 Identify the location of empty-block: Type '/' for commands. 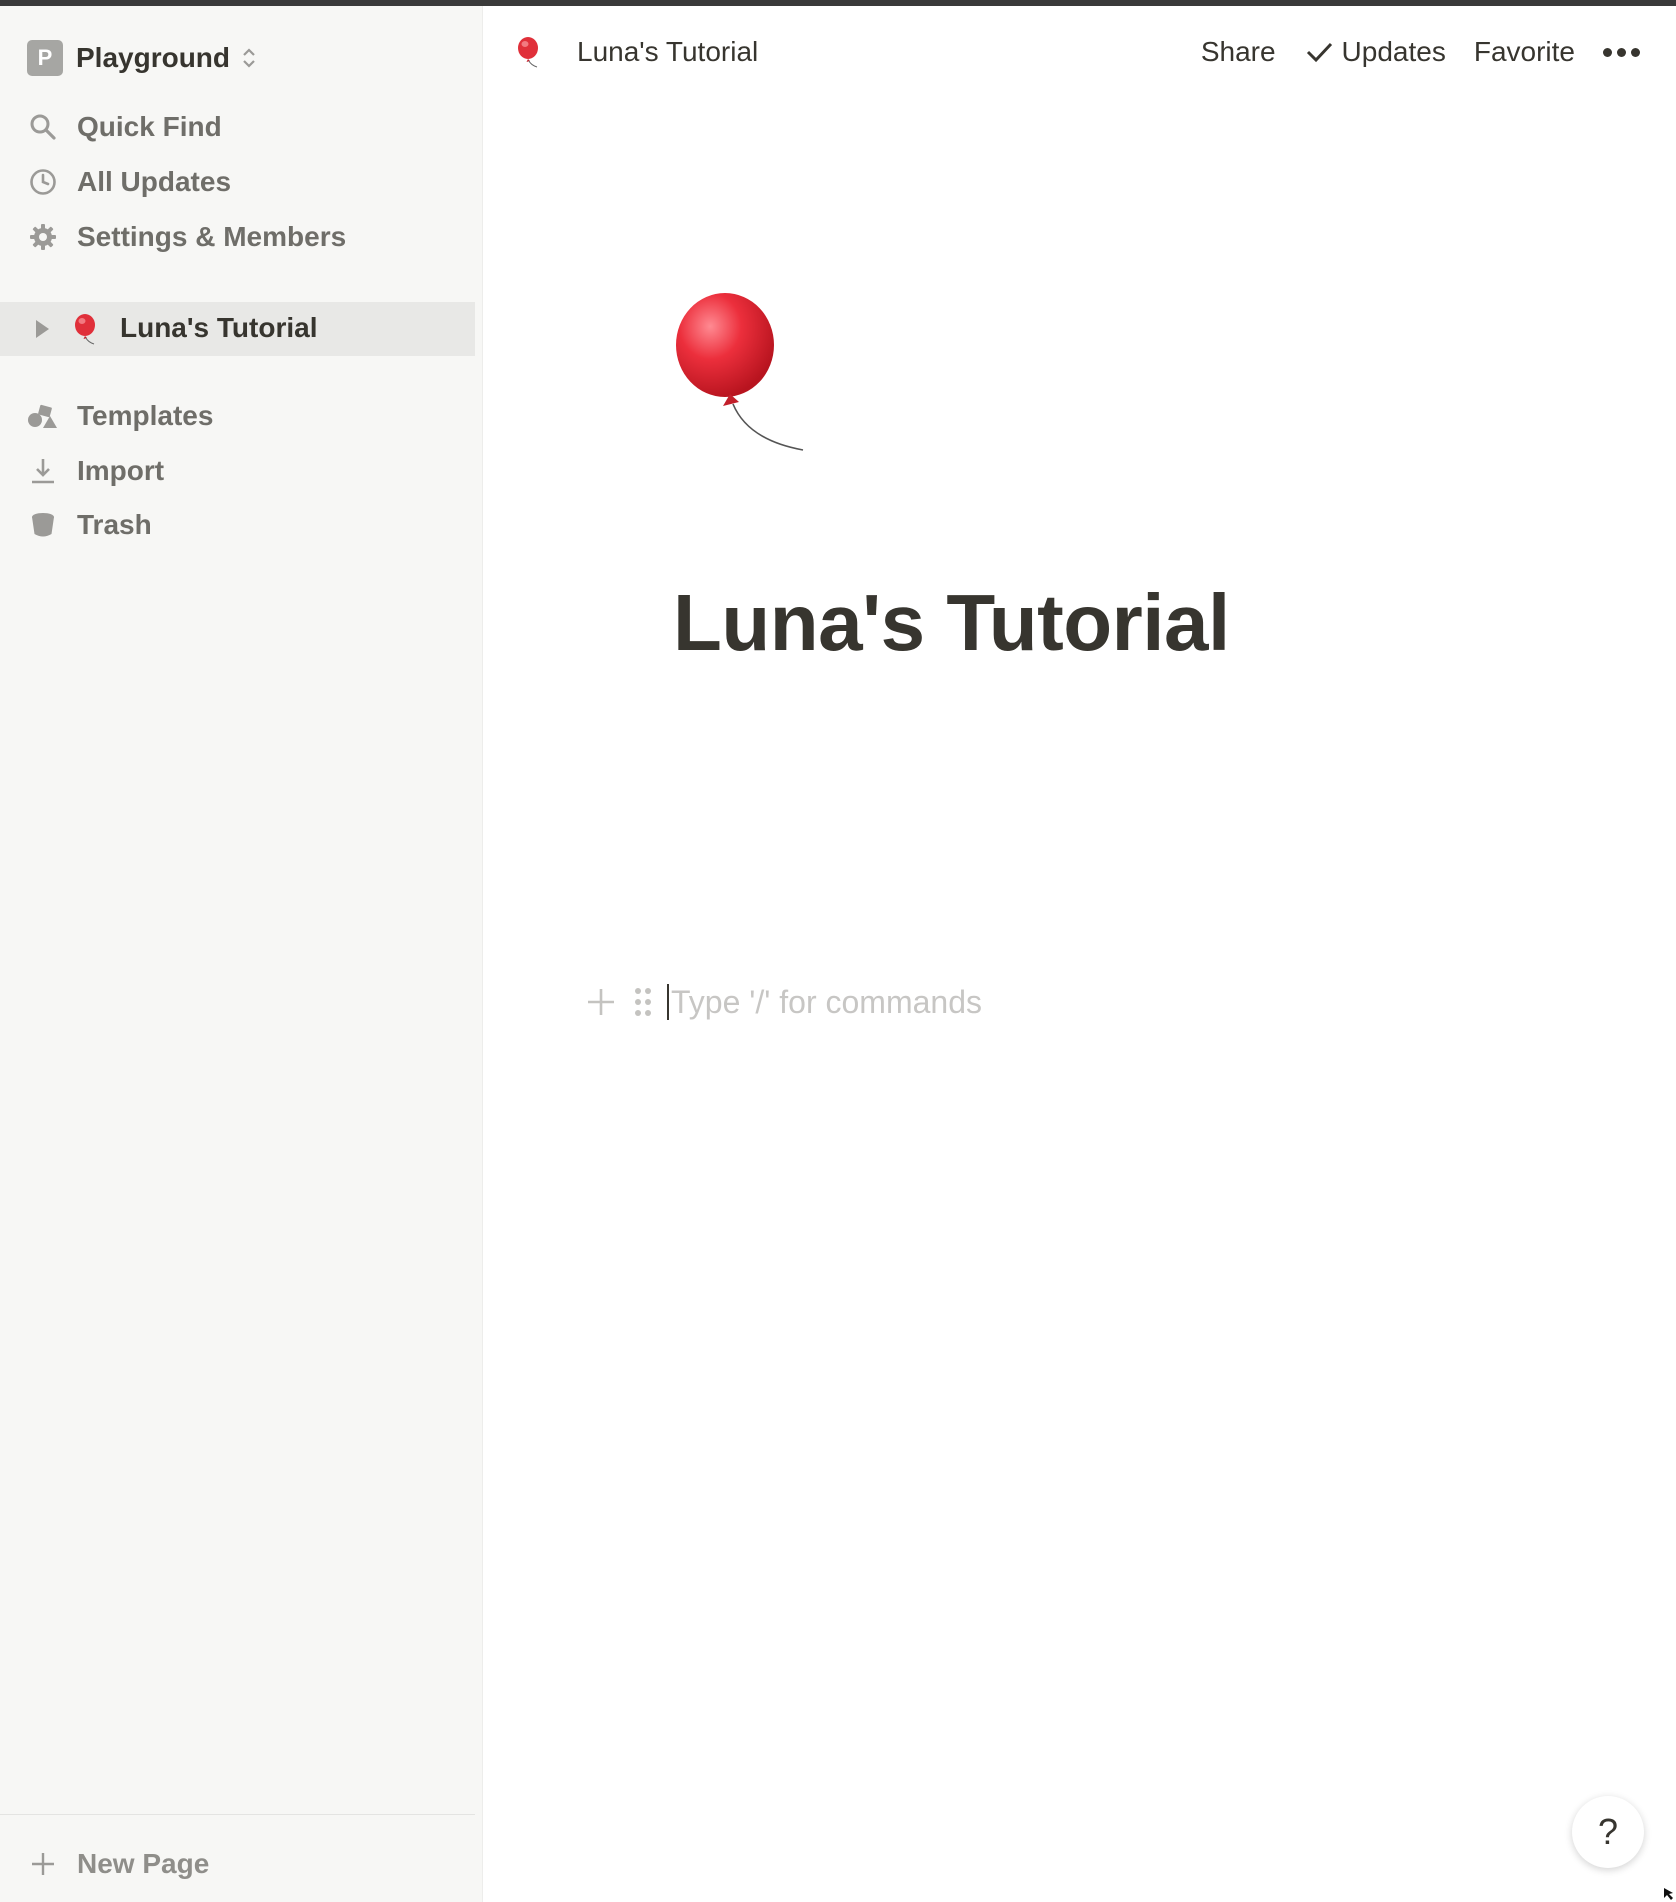
(783, 1002).